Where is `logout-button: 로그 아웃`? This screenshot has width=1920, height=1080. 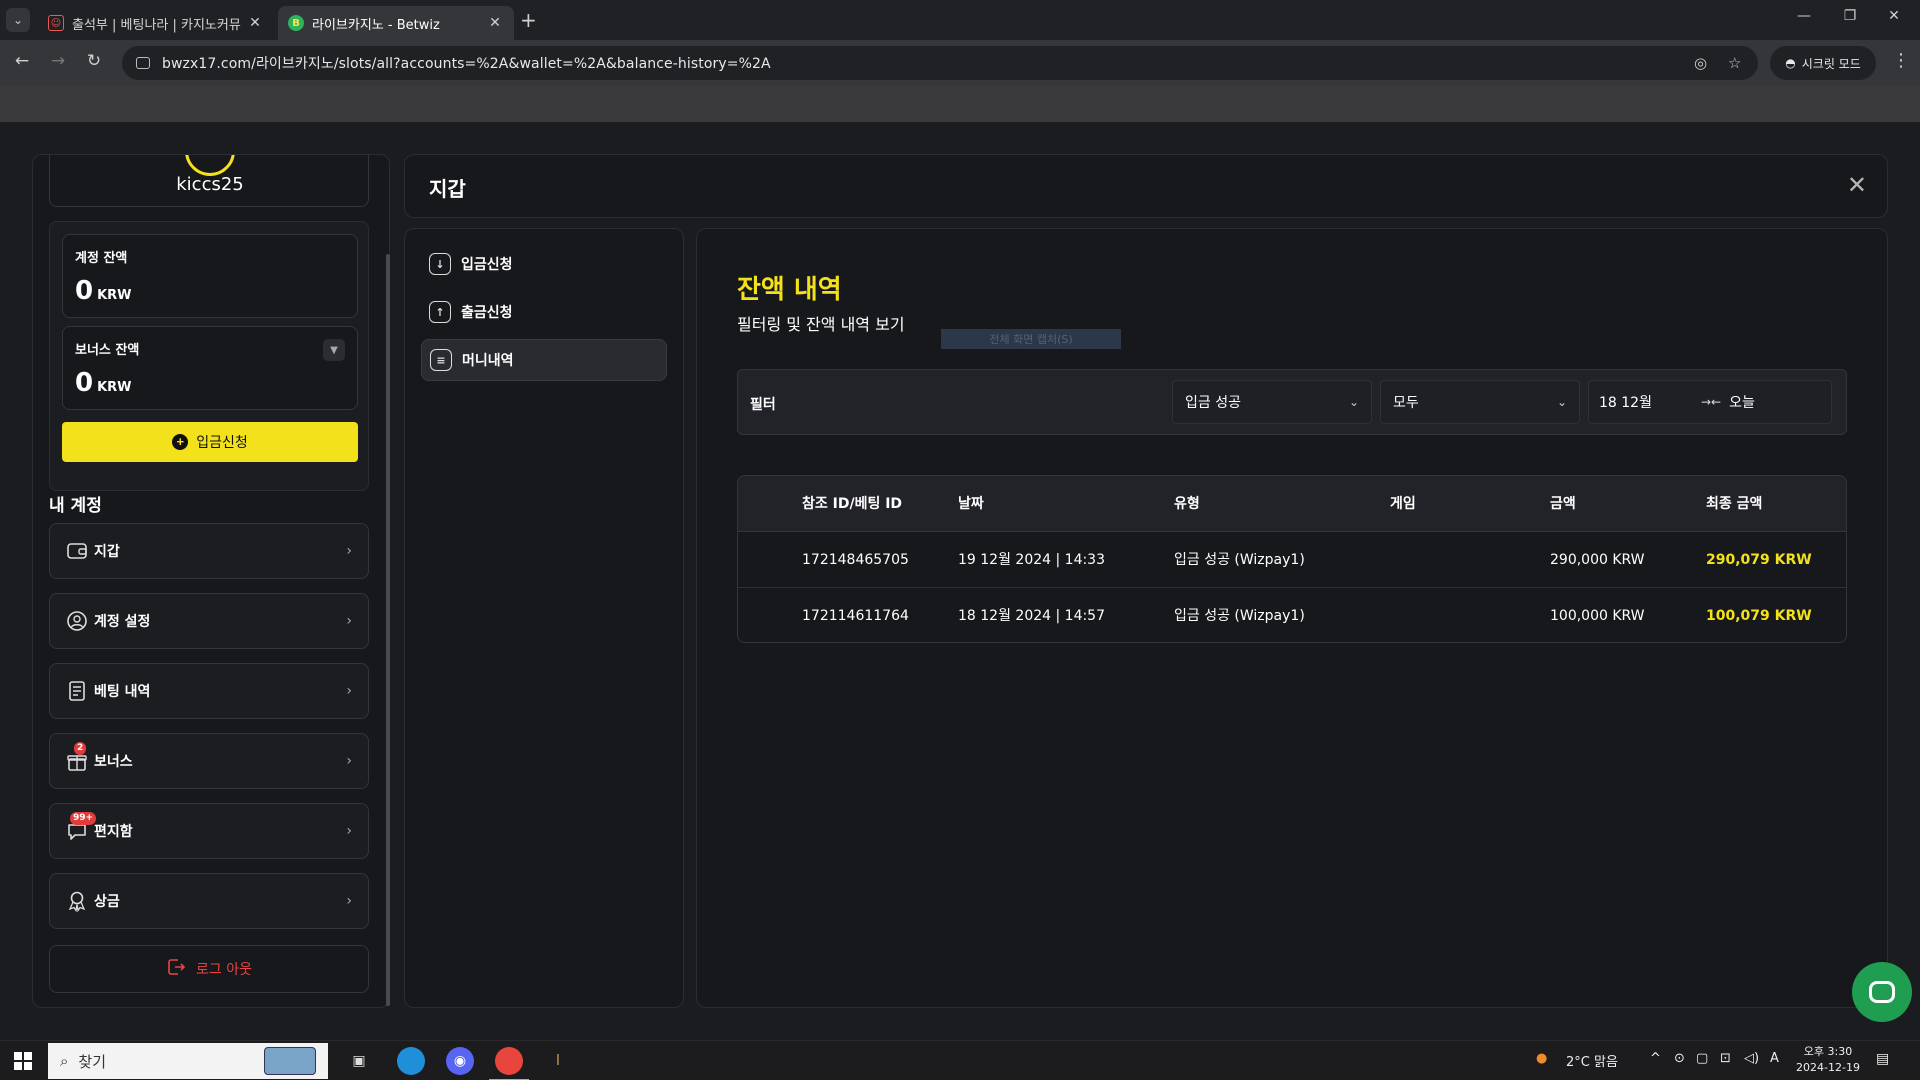 logout-button: 로그 아웃 is located at coordinates (209, 969).